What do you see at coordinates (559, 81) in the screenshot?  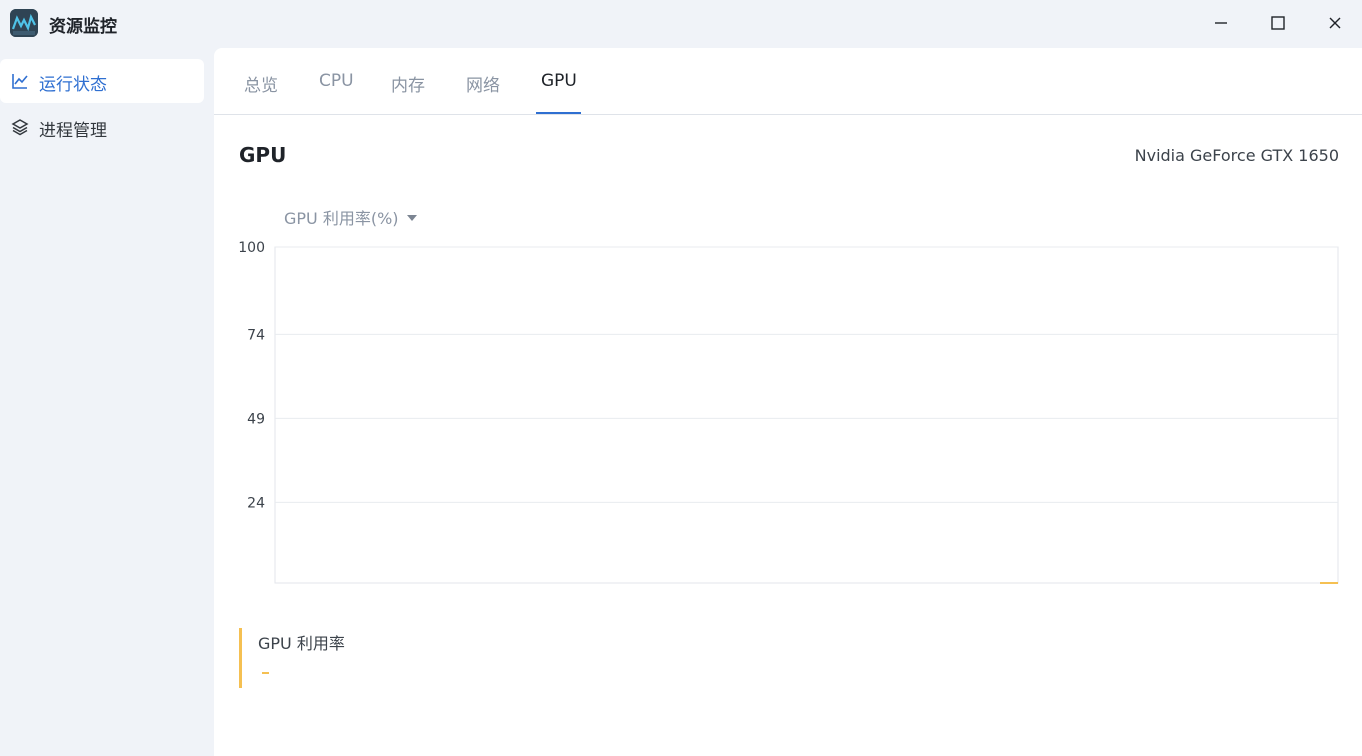 I see `tab-gpu: GPU` at bounding box center [559, 81].